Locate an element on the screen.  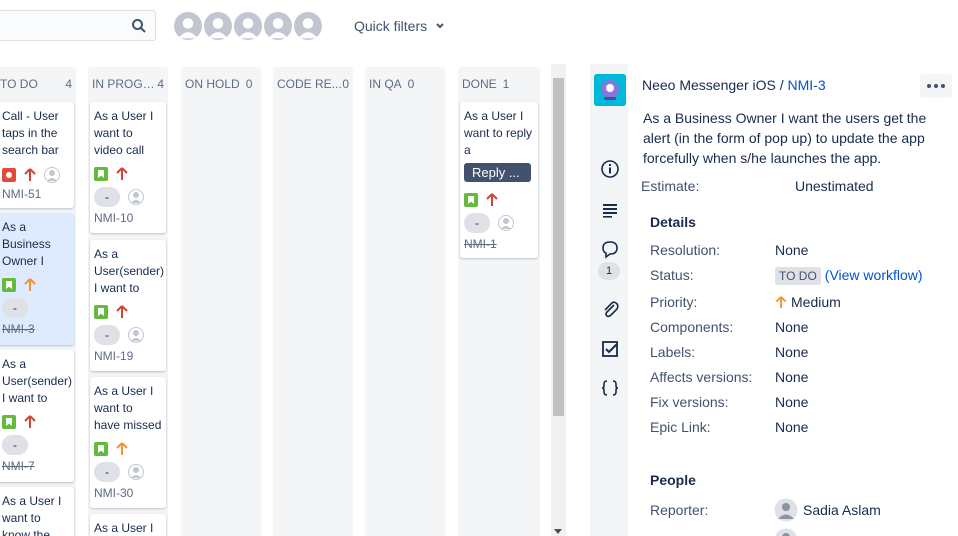
comment-count-badge: 1 is located at coordinates (609, 271).